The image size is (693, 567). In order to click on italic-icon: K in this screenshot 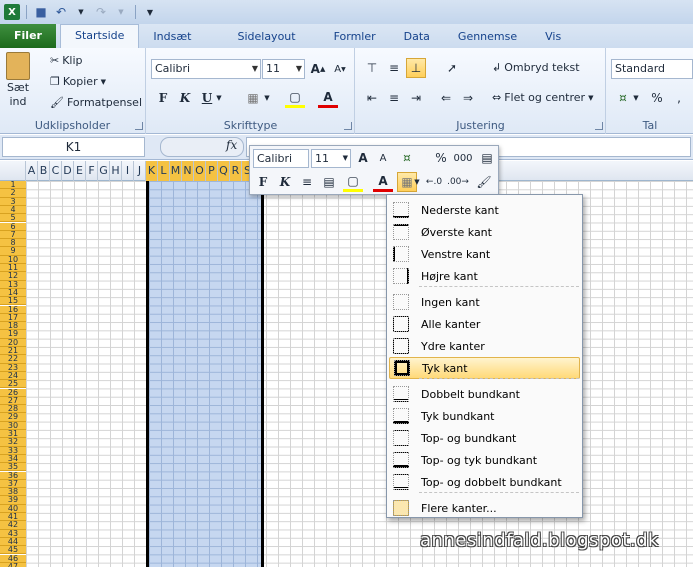, I will do `click(185, 98)`.